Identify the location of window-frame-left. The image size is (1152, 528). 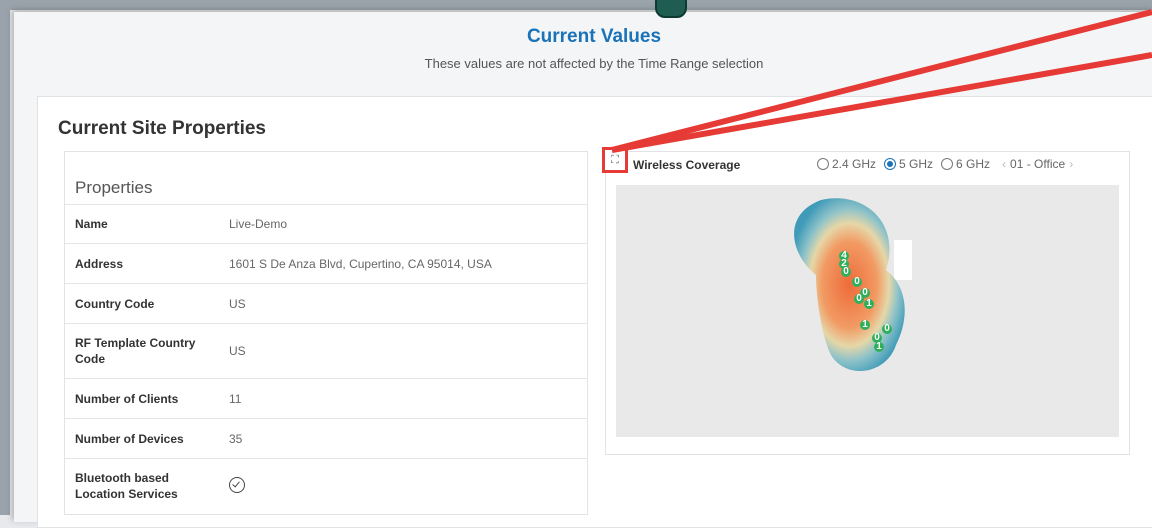
(5, 257).